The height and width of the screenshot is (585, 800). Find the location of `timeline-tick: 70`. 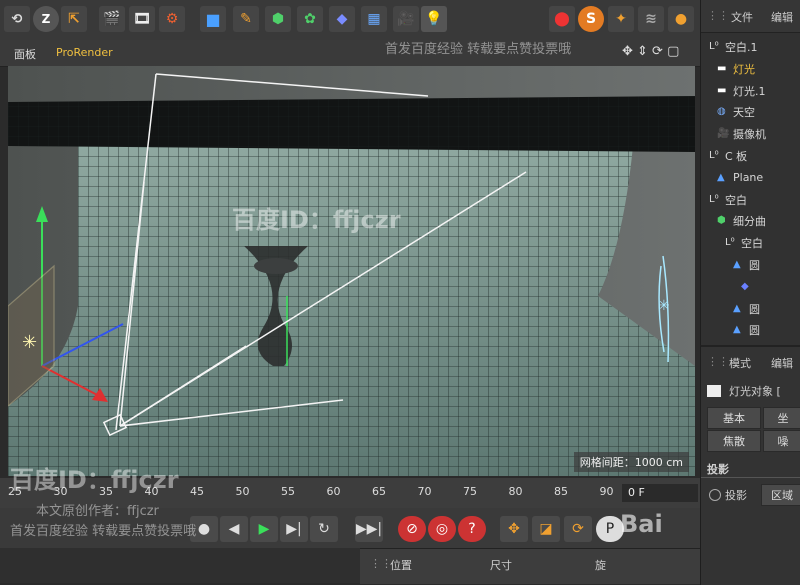

timeline-tick: 70 is located at coordinates (424, 491).